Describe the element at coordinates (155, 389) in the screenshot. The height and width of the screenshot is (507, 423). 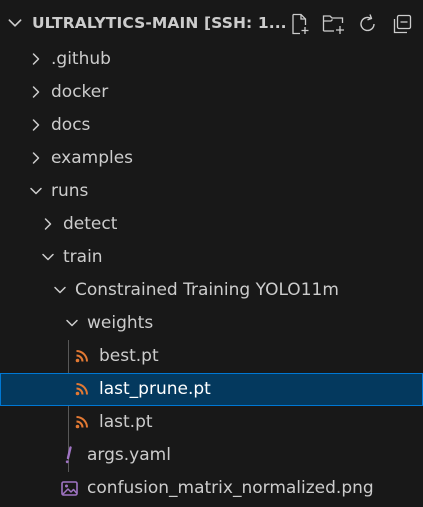
I see `tree-item-label: last_prune.pt` at that location.